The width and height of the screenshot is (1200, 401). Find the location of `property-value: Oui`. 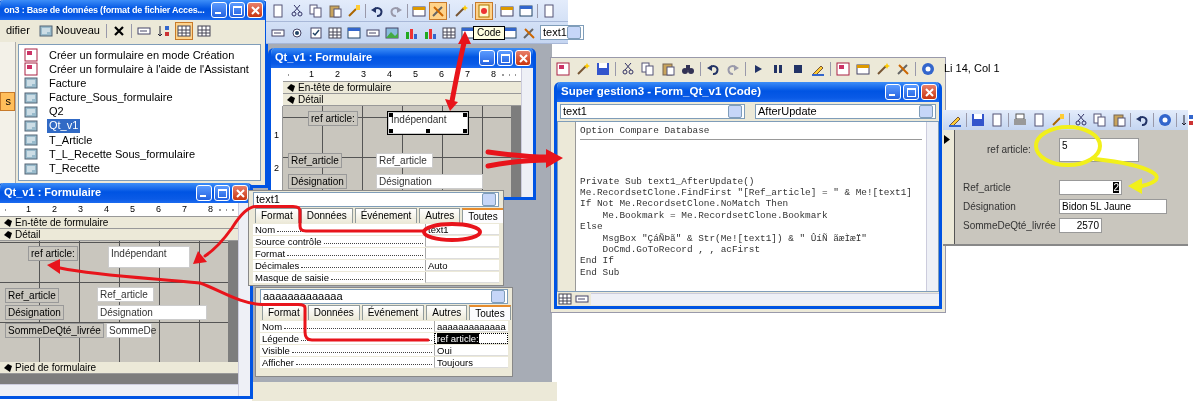

property-value: Oui is located at coordinates (471, 350).